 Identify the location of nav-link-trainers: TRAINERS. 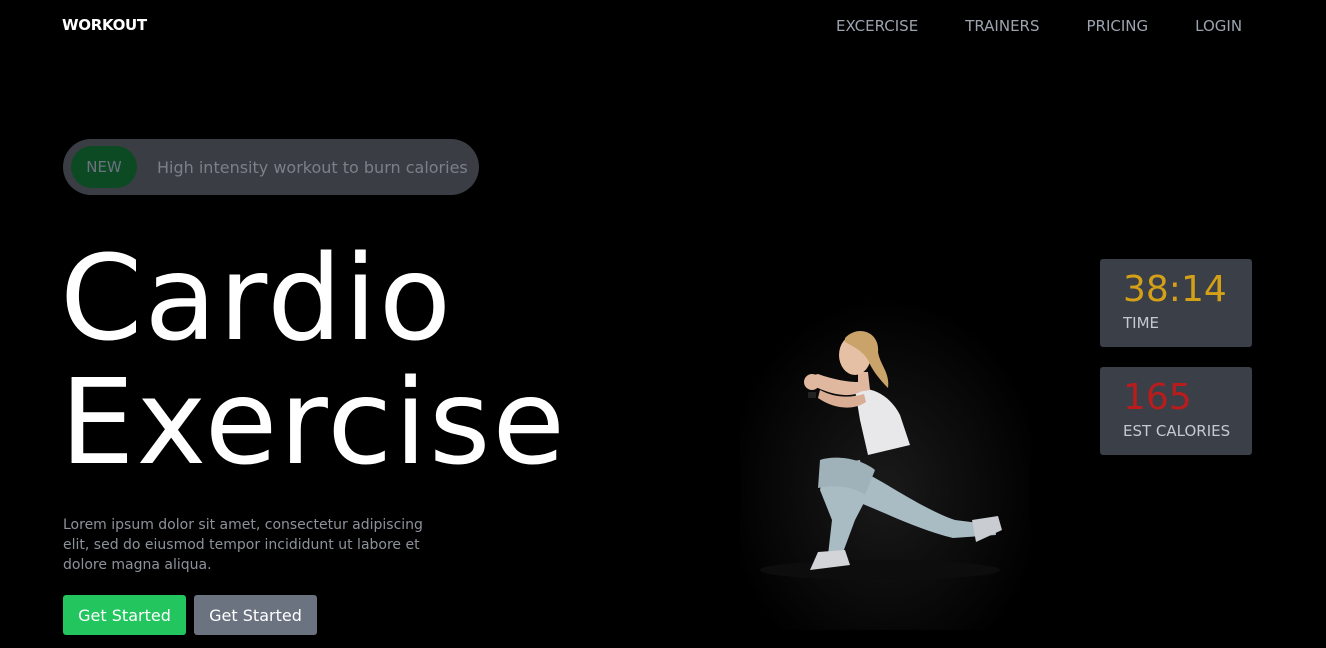
(1002, 26).